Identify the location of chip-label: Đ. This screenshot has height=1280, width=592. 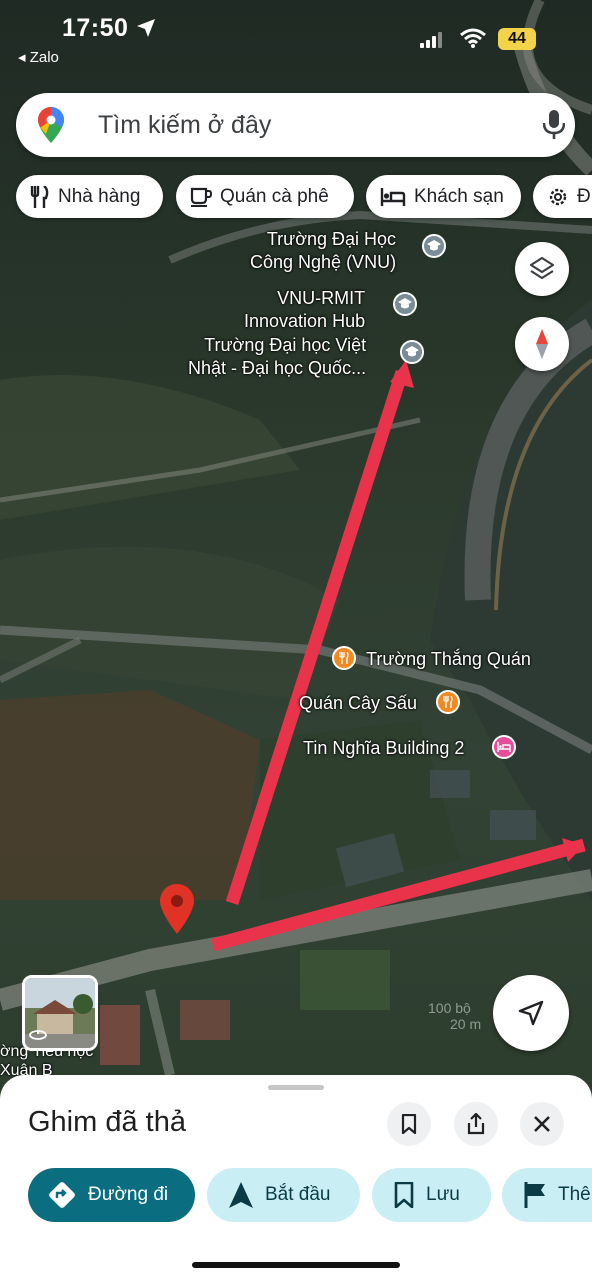
(584, 196).